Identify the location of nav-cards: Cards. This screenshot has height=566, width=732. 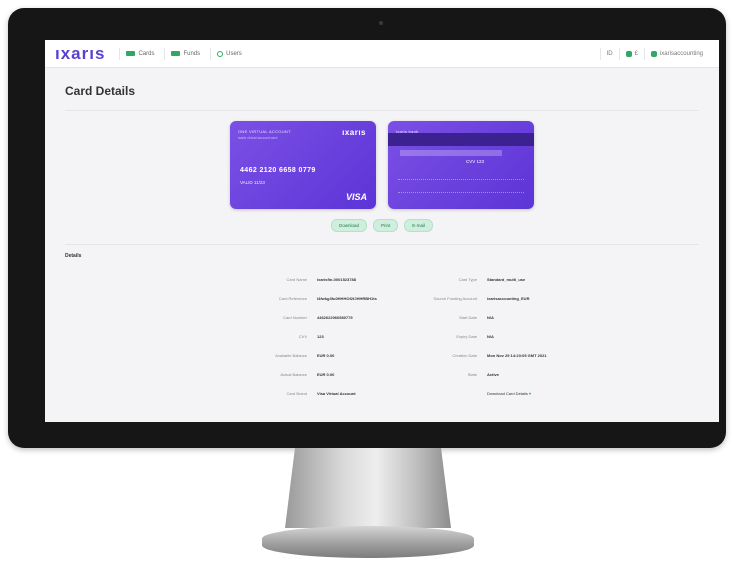
(139, 53).